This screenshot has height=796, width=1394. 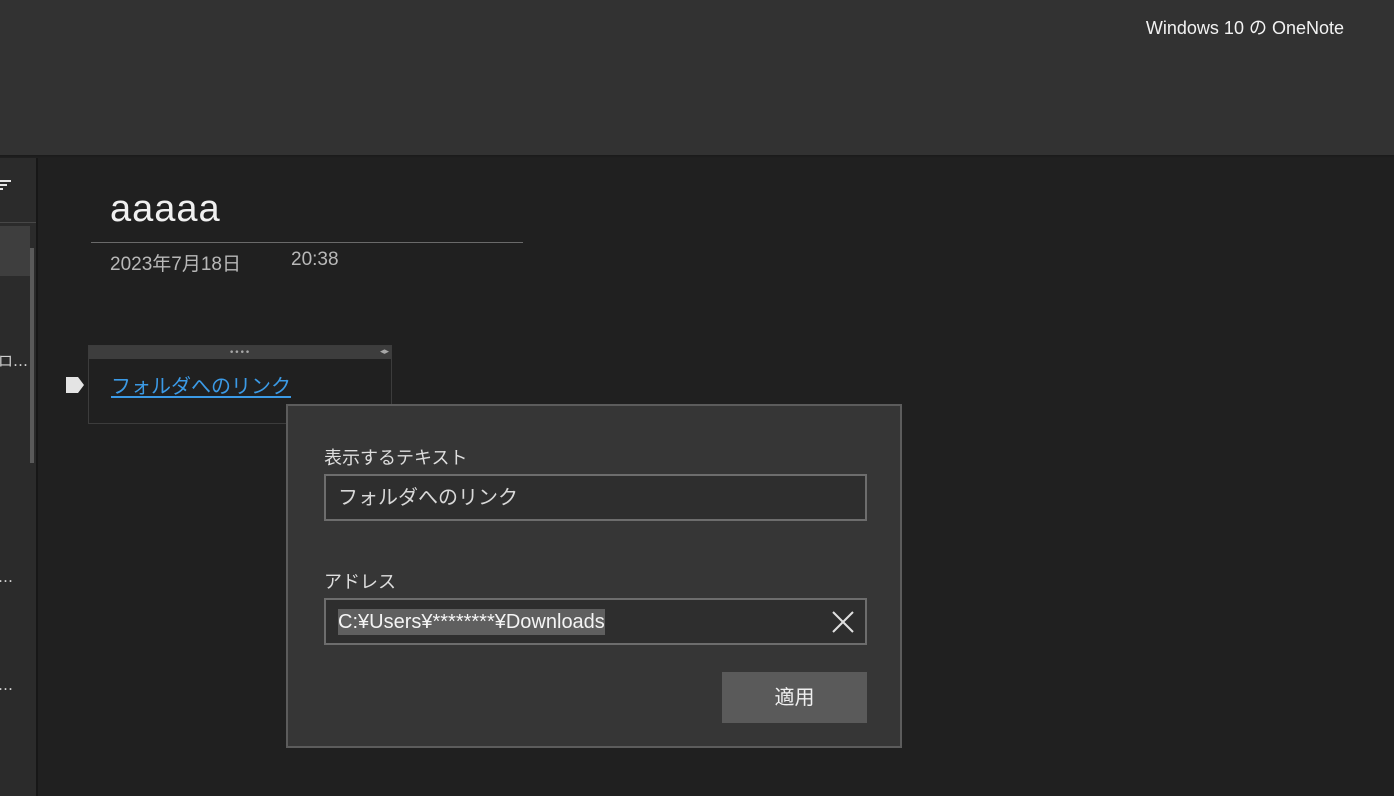 What do you see at coordinates (315, 259) in the screenshot?
I see `page-time: 20:38` at bounding box center [315, 259].